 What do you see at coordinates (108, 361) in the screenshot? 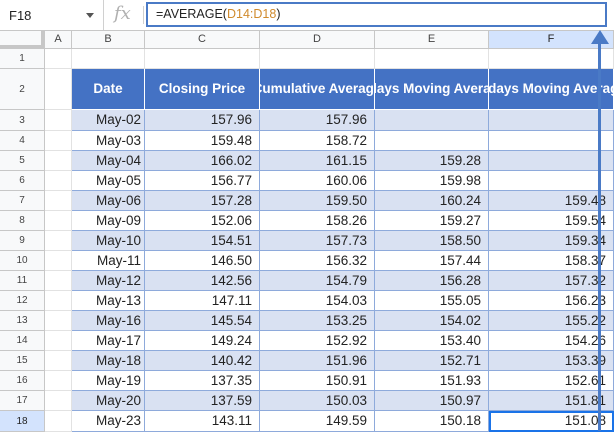
I see `table-cell-date: May-18` at bounding box center [108, 361].